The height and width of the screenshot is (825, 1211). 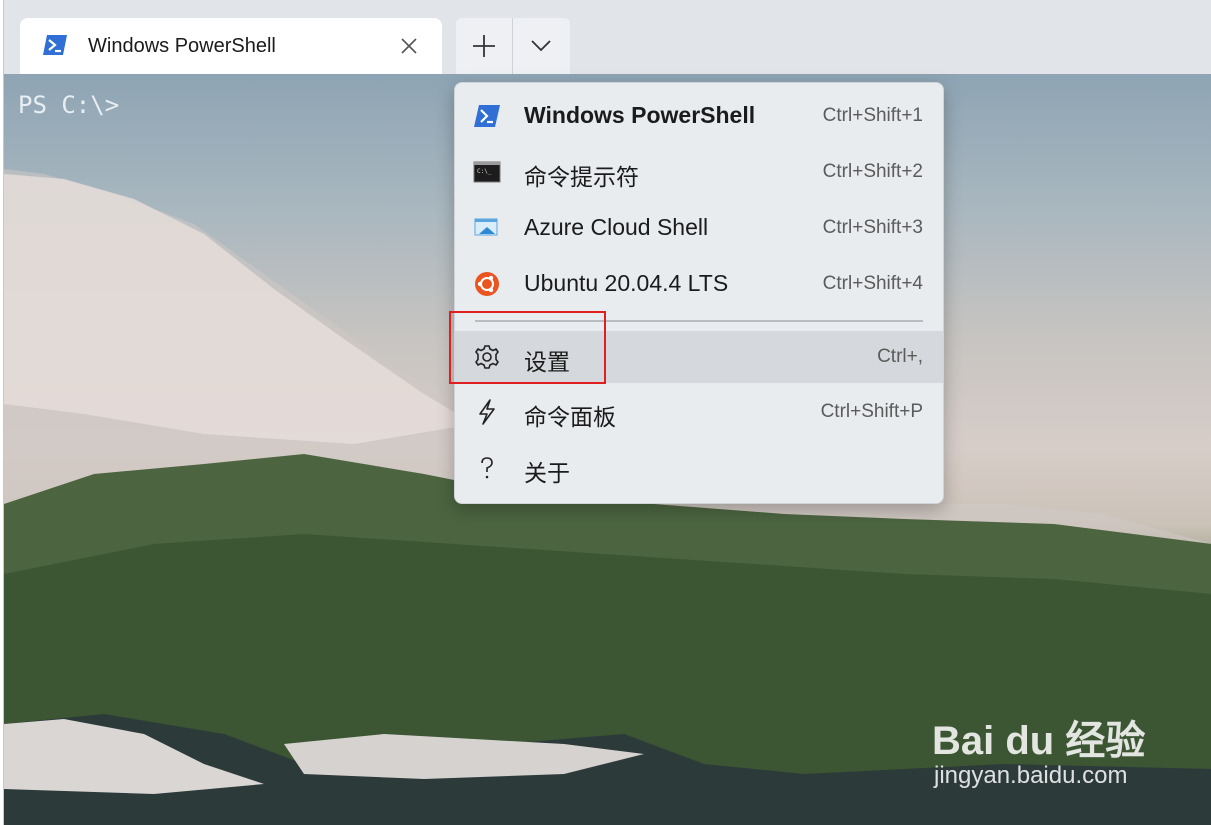 I want to click on terminal-prompt: PS C:\>, so click(x=69, y=105).